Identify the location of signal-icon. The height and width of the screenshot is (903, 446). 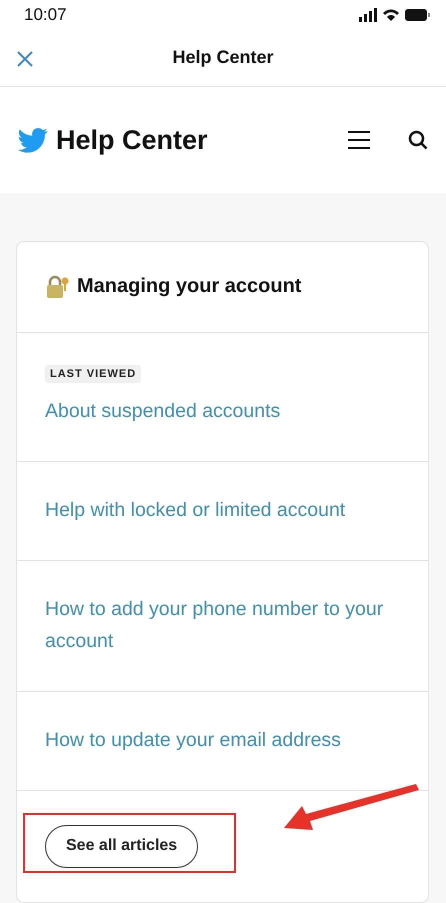
(368, 15).